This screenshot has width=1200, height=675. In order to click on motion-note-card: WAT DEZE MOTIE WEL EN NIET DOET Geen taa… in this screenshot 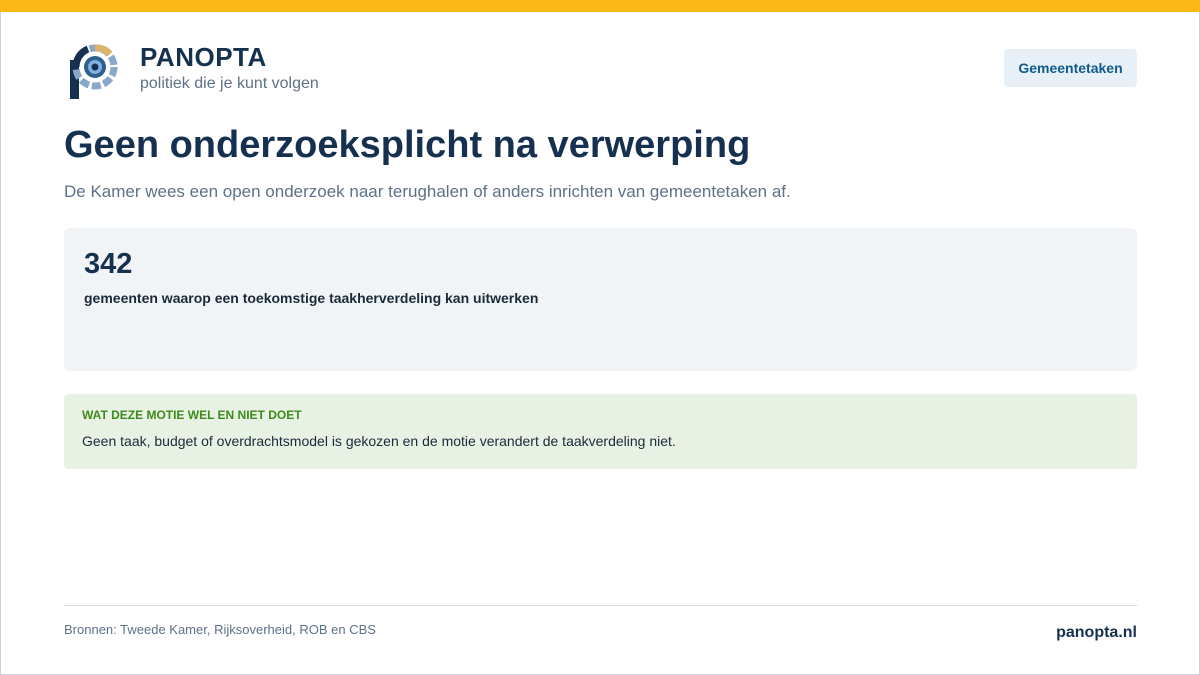, I will do `click(600, 431)`.